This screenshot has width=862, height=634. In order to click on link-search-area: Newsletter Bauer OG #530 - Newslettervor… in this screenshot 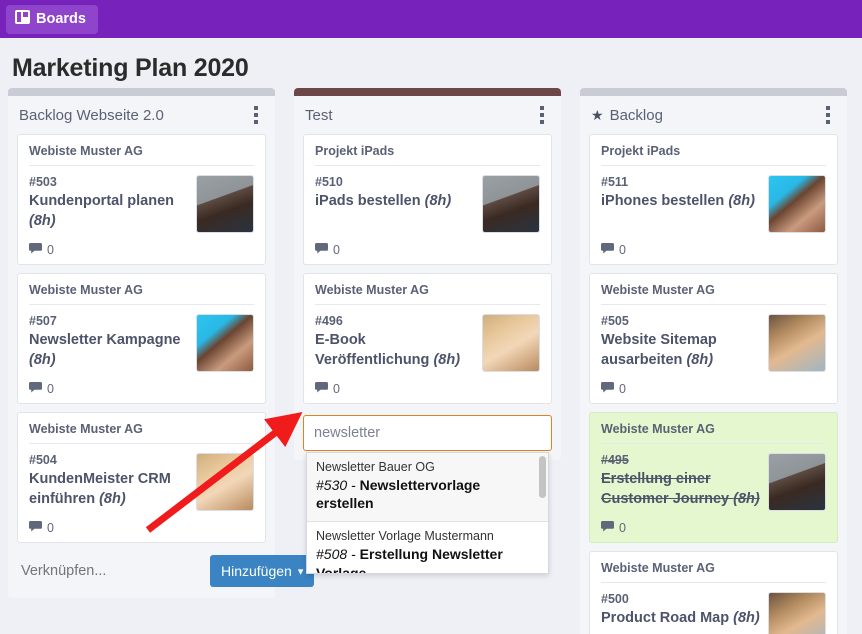, I will do `click(427, 493)`.